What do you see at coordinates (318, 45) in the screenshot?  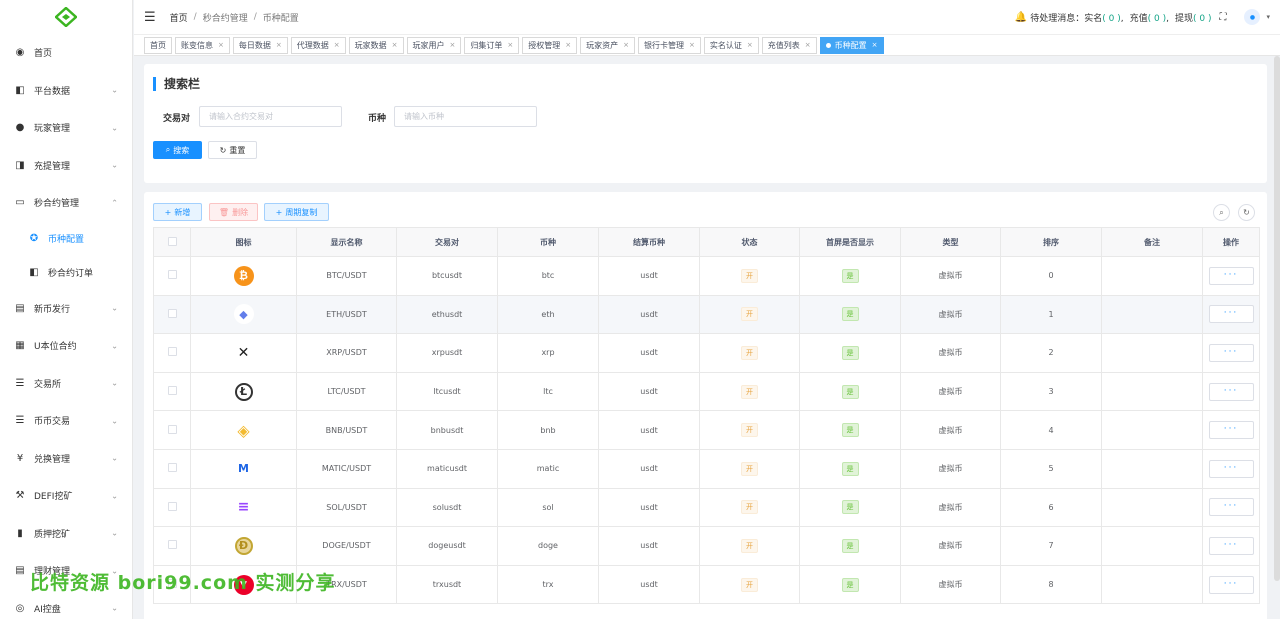 I see `tab-3: 代理数据 ×` at bounding box center [318, 45].